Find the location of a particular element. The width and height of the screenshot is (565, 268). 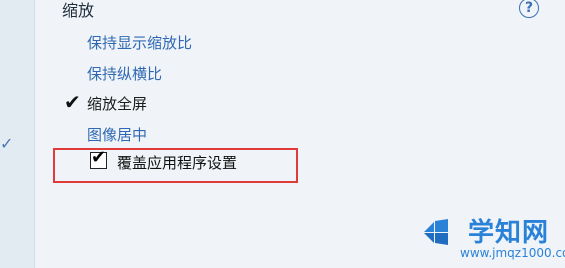

watermark: 学知网 www.jmqz1000.com is located at coordinates (487, 240).